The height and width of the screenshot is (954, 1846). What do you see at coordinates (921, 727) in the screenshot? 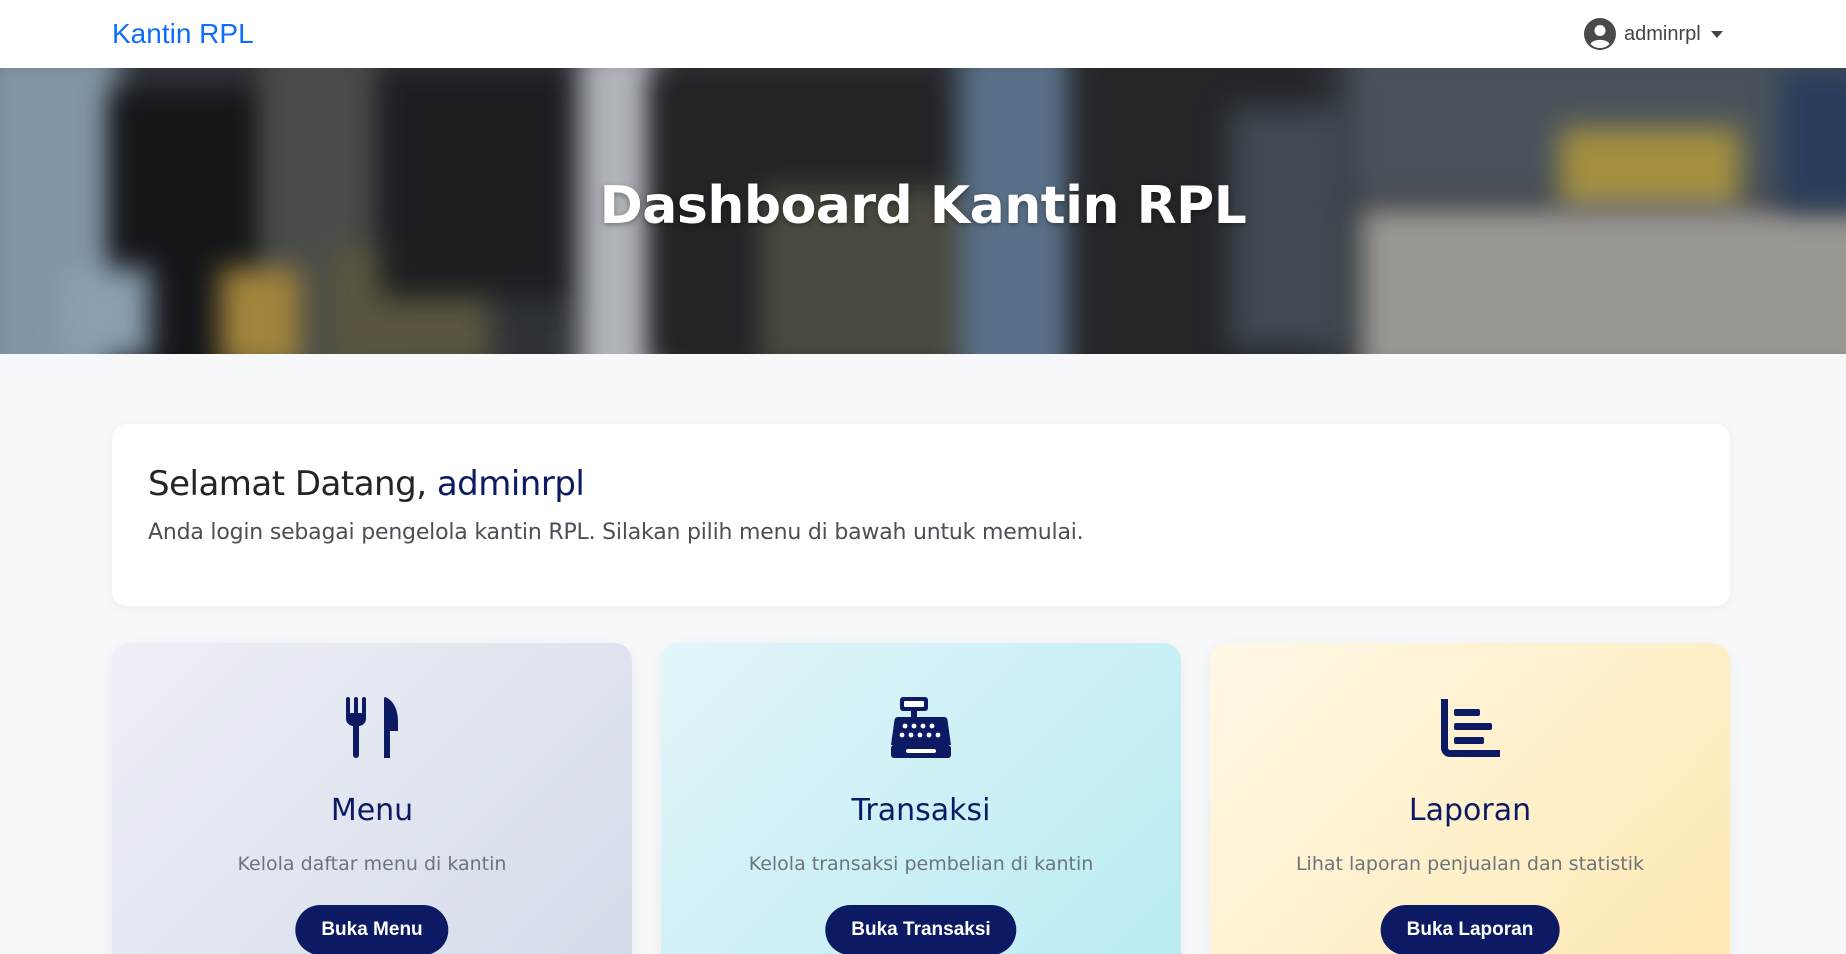
I see `cash-register-icon` at bounding box center [921, 727].